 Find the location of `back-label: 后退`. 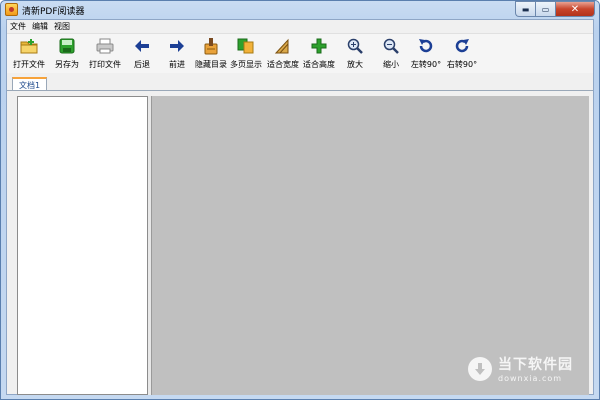

back-label: 后退 is located at coordinates (142, 64).